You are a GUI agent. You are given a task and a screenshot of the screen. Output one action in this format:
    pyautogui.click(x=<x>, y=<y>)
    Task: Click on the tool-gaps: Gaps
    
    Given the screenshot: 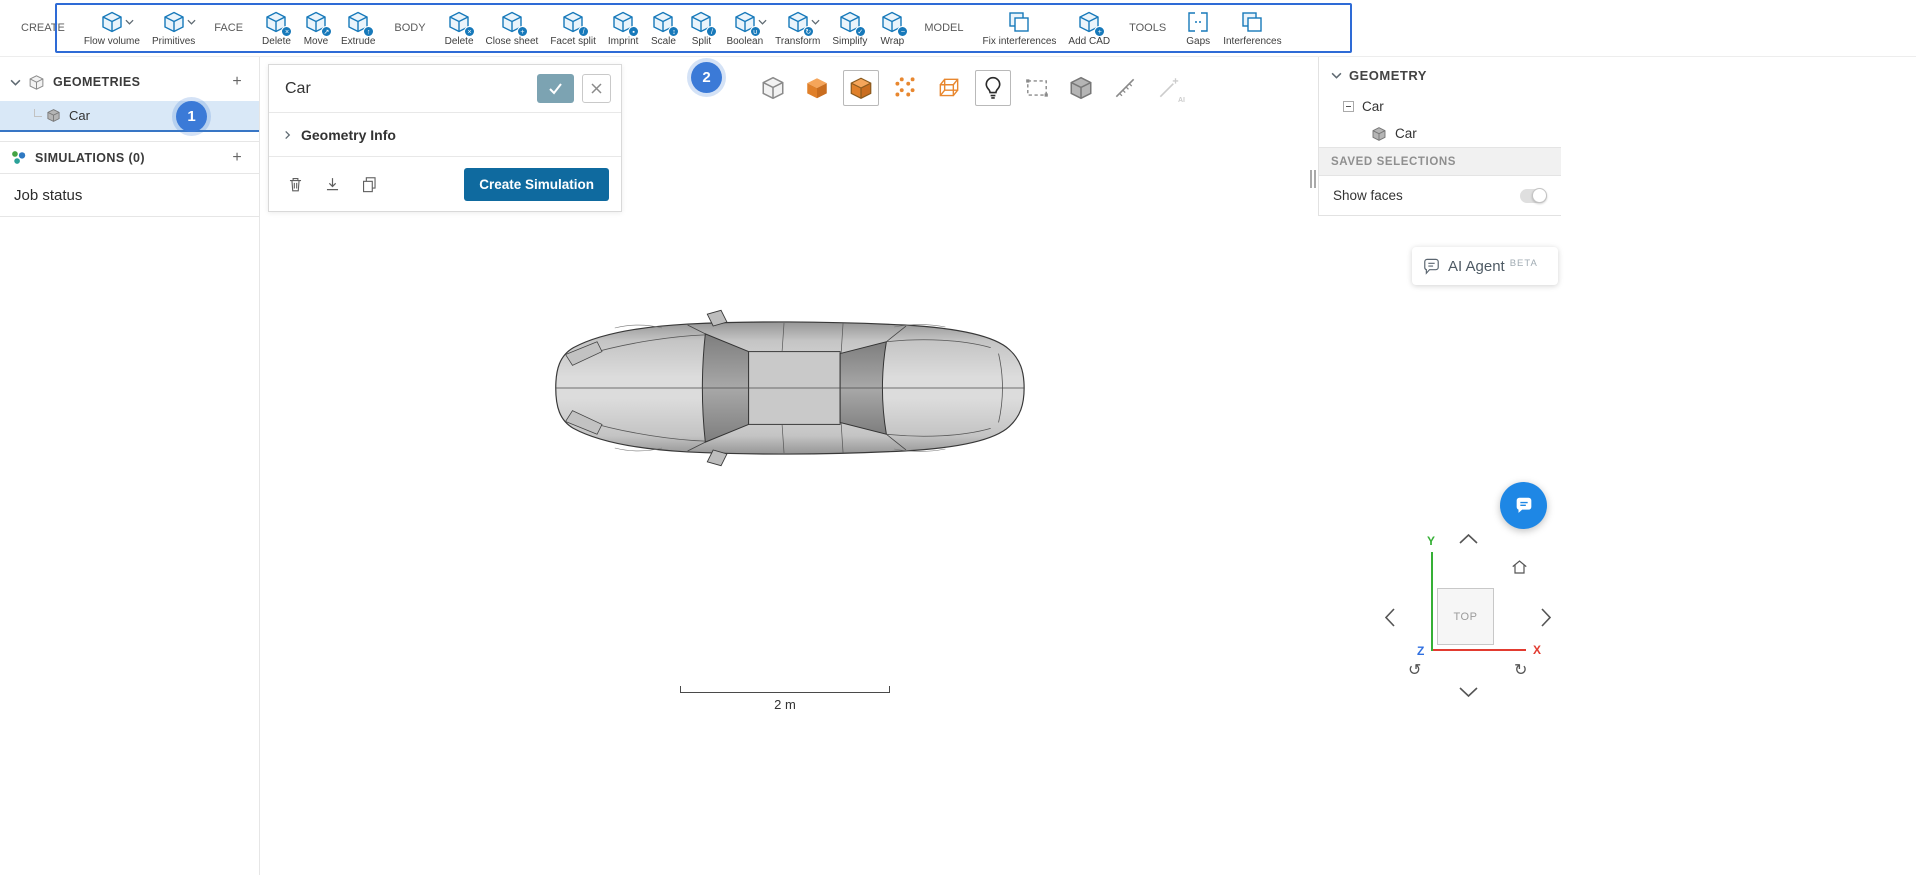 What is the action you would take?
    pyautogui.click(x=1198, y=28)
    